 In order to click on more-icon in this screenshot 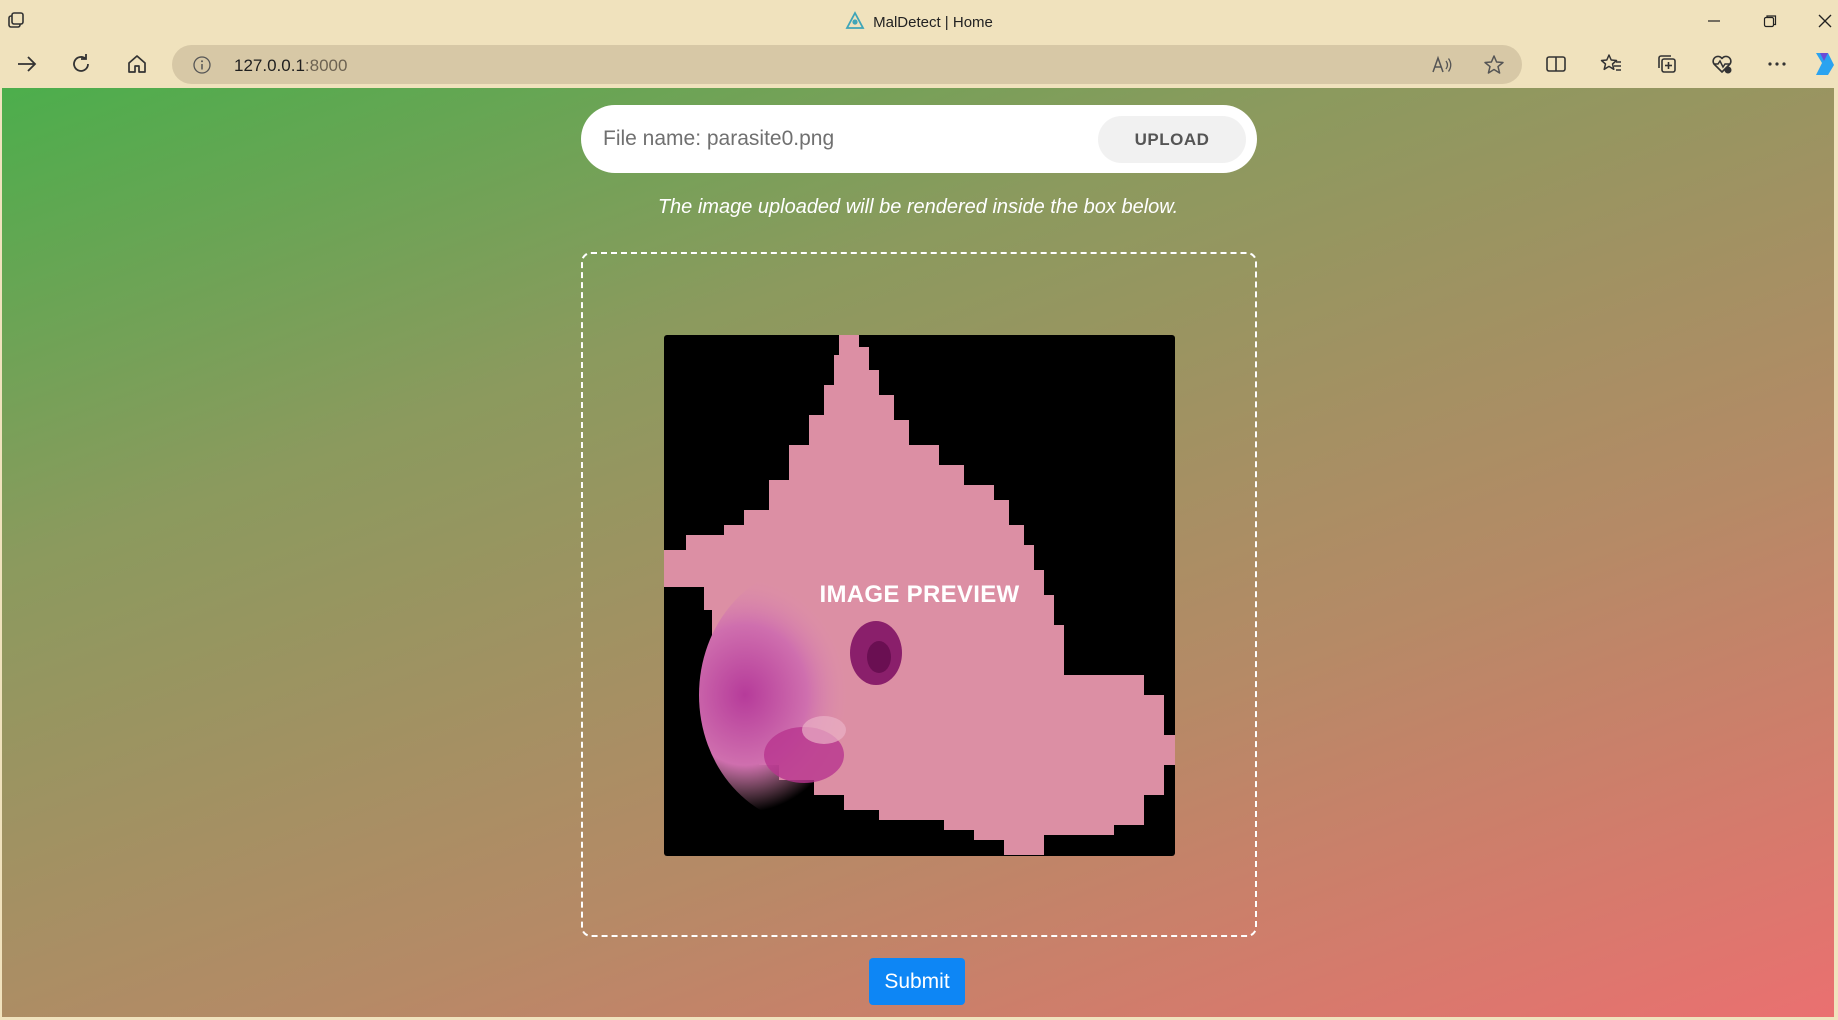, I will do `click(1777, 64)`.